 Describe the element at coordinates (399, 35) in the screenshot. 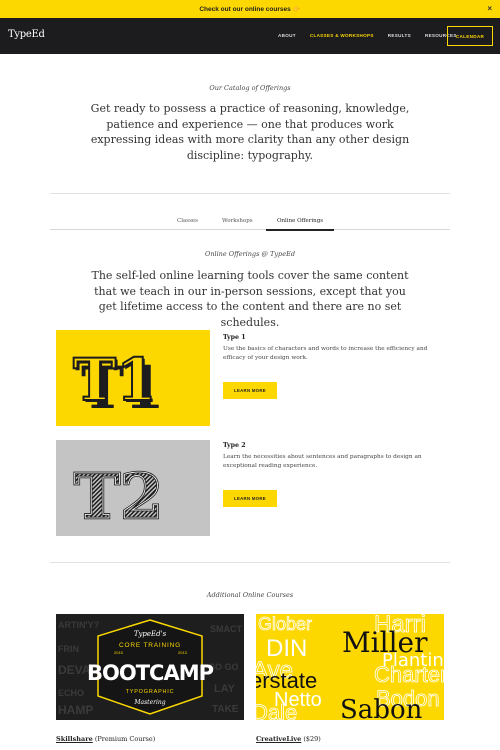

I see `nav-link-results: RESULTS` at that location.